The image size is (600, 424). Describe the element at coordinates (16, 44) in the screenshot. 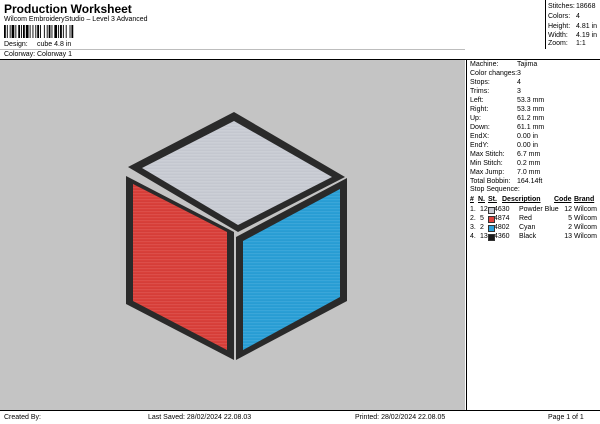

I see `design-label: Design:` at that location.